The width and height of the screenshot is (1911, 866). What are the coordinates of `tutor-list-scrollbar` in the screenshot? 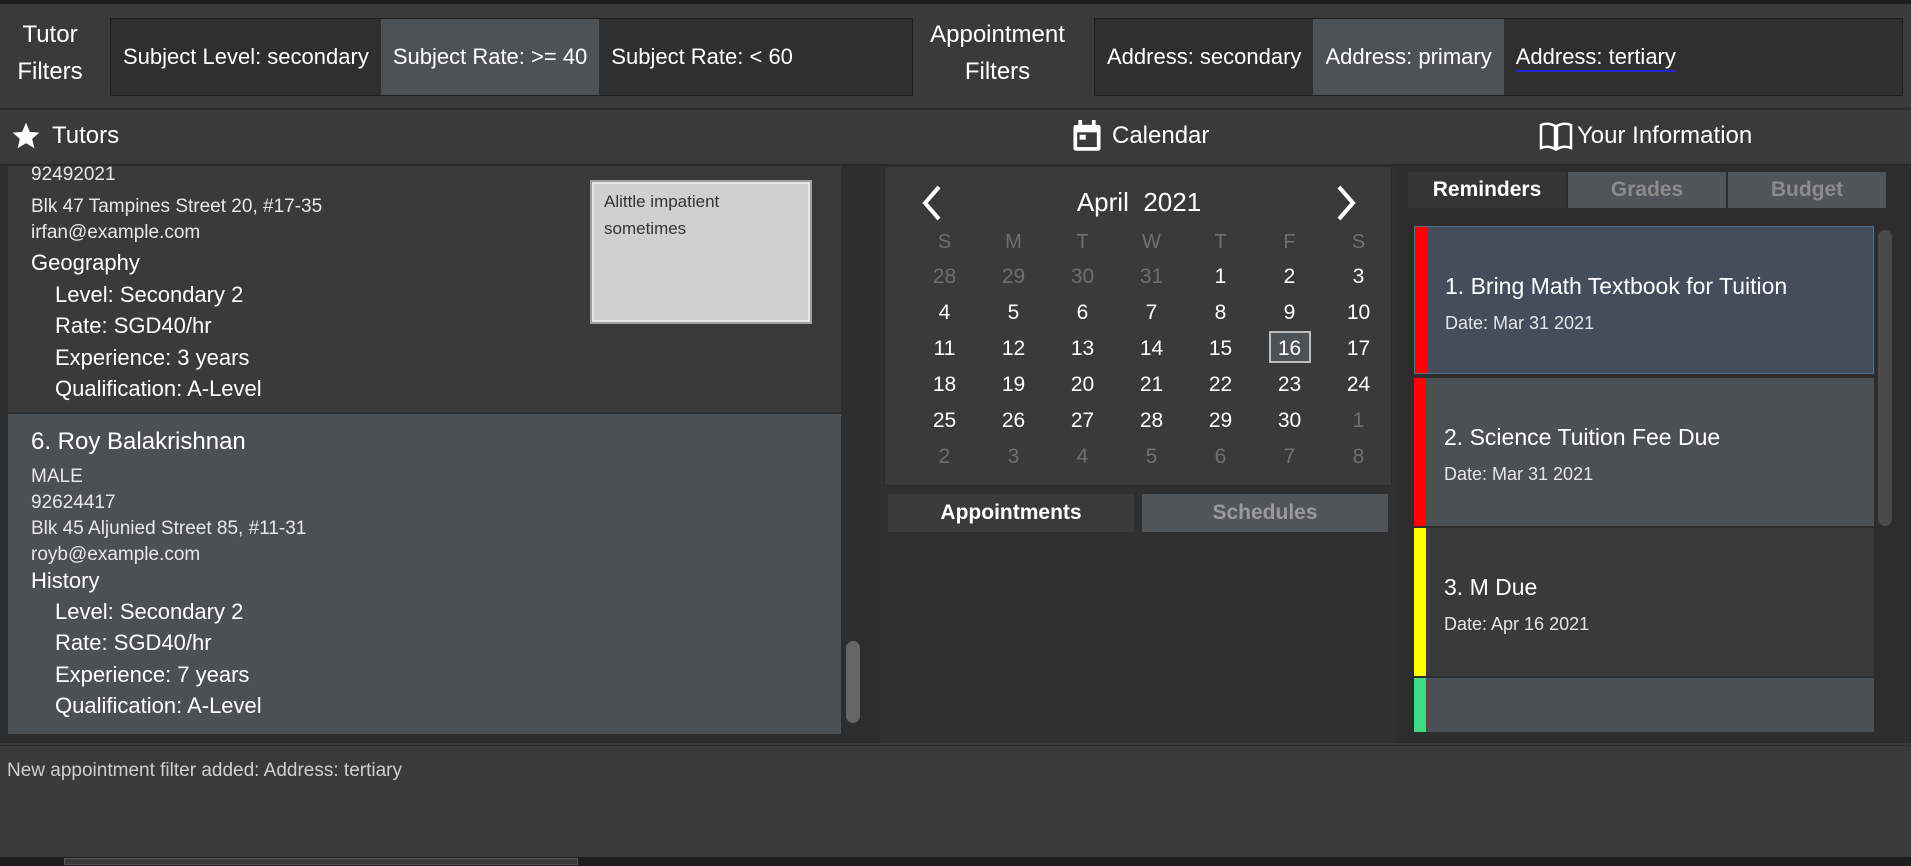 It's located at (853, 682).